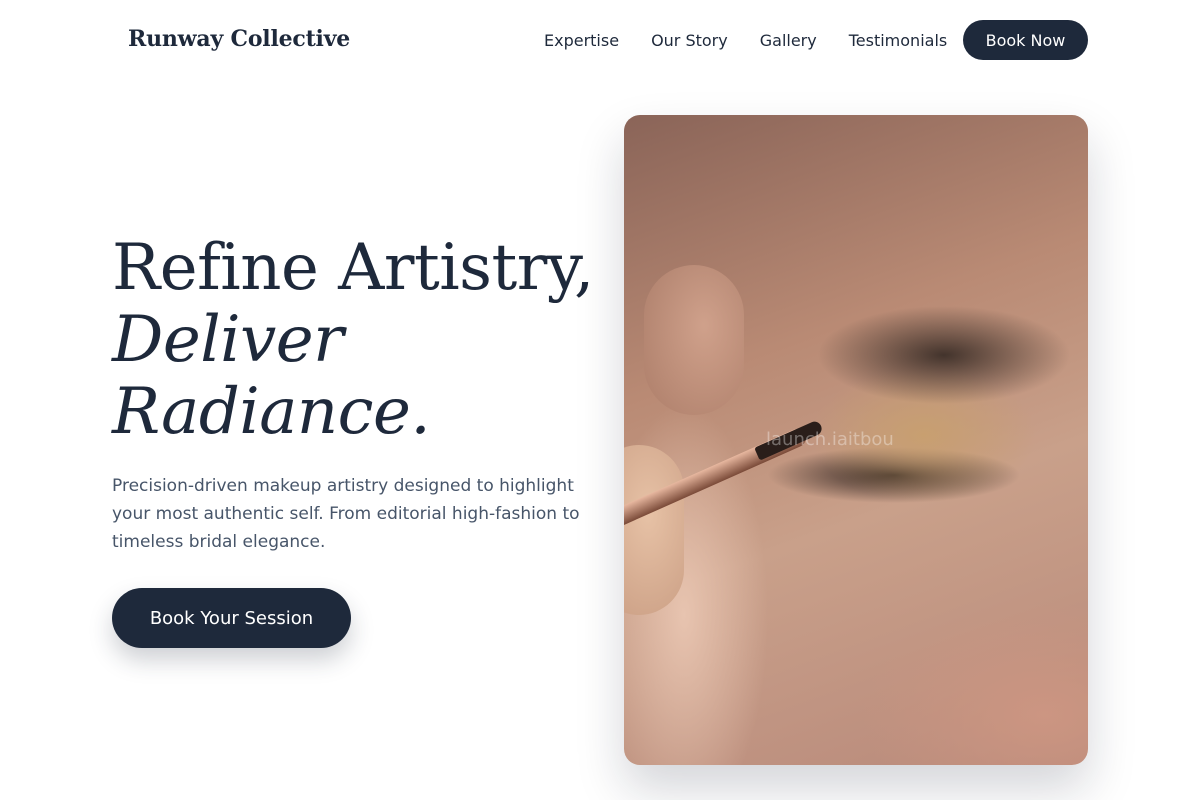 This screenshot has height=800, width=1200. What do you see at coordinates (694, 340) in the screenshot?
I see `finger-shape` at bounding box center [694, 340].